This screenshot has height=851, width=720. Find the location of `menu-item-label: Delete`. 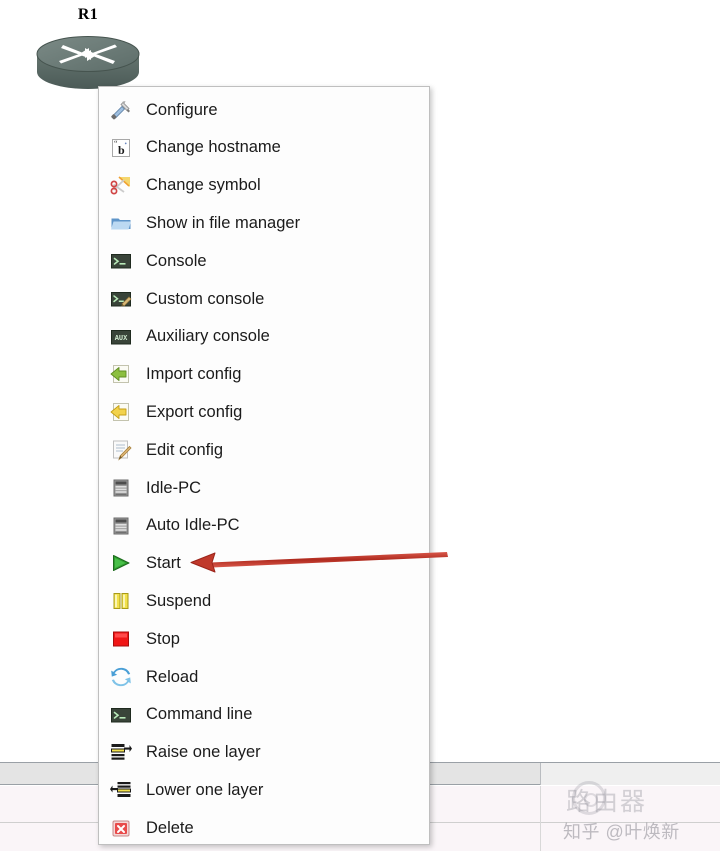

menu-item-label: Delete is located at coordinates (170, 827).